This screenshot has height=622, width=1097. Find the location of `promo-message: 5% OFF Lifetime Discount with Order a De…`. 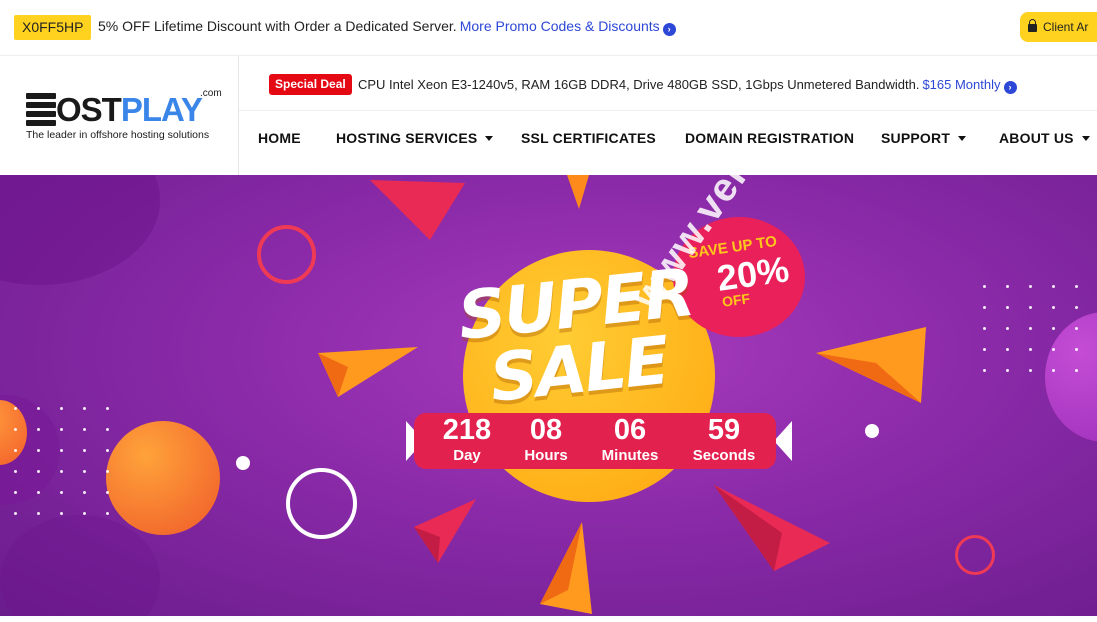

promo-message: 5% OFF Lifetime Discount with Order a De… is located at coordinates (277, 26).